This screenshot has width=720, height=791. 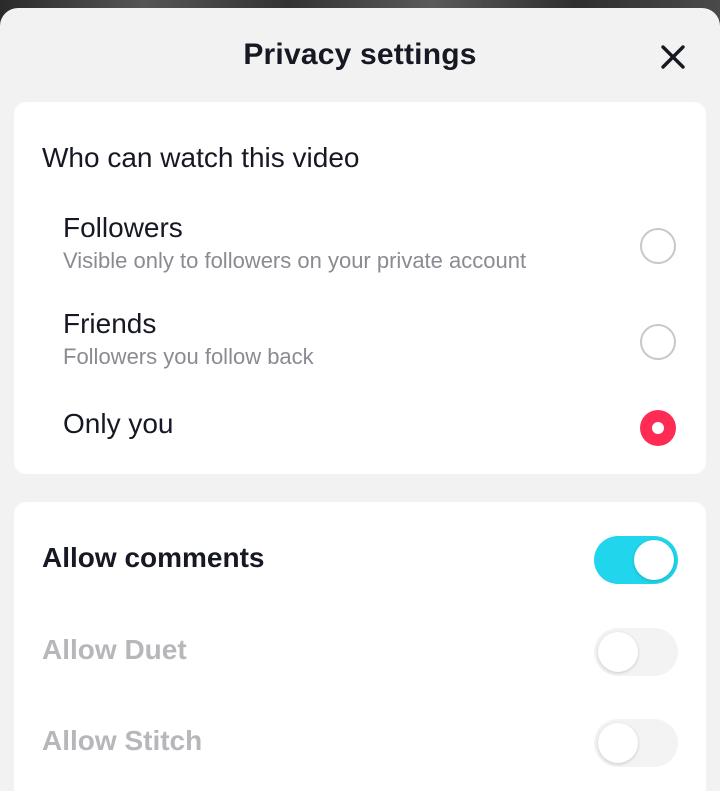 I want to click on option-sublabel: Followers you follow back, so click(x=188, y=356).